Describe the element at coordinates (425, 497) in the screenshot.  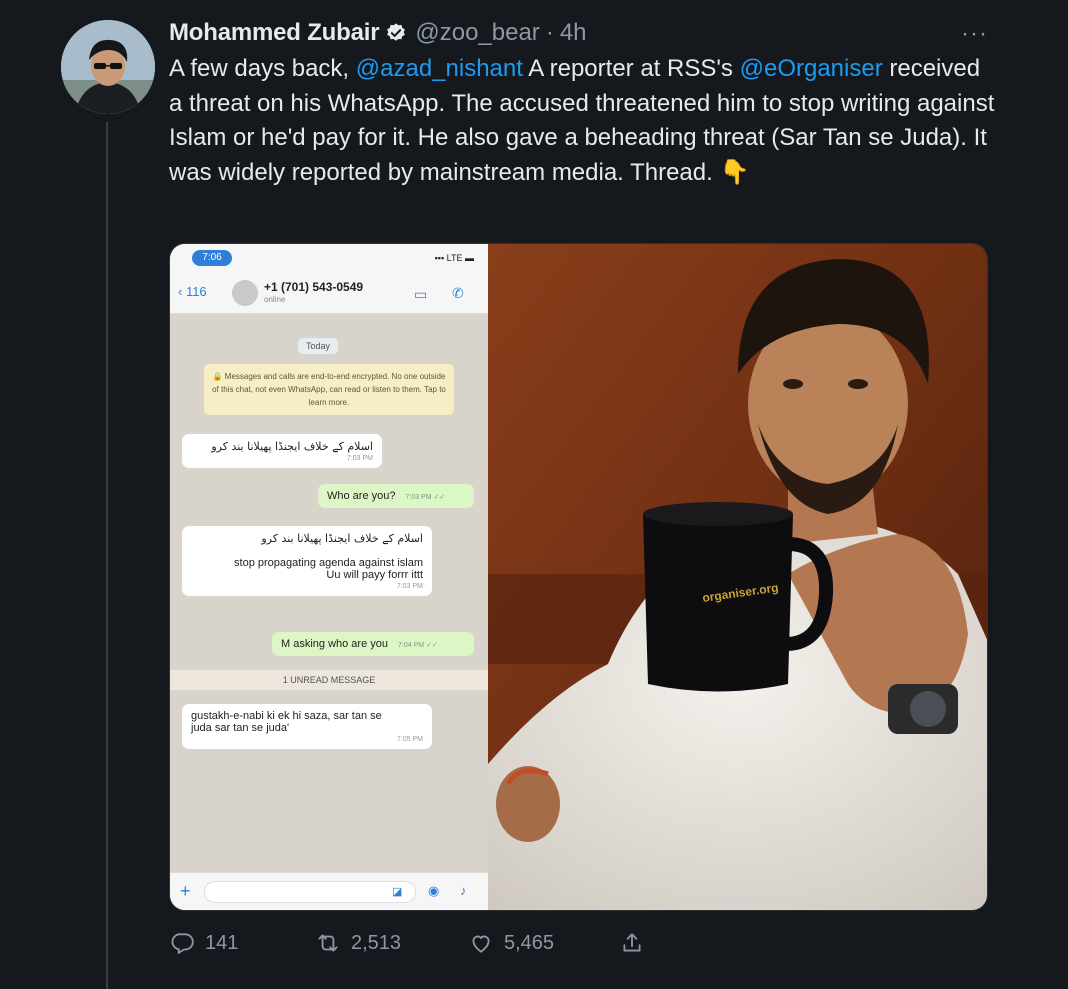
I see `message-time: 7:03 PM ✓✓` at that location.